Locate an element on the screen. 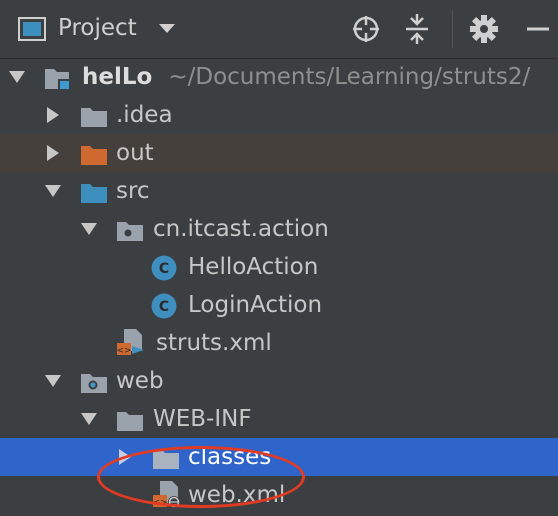  tree-row-struts-xml: <> struts.xml is located at coordinates (279, 343).